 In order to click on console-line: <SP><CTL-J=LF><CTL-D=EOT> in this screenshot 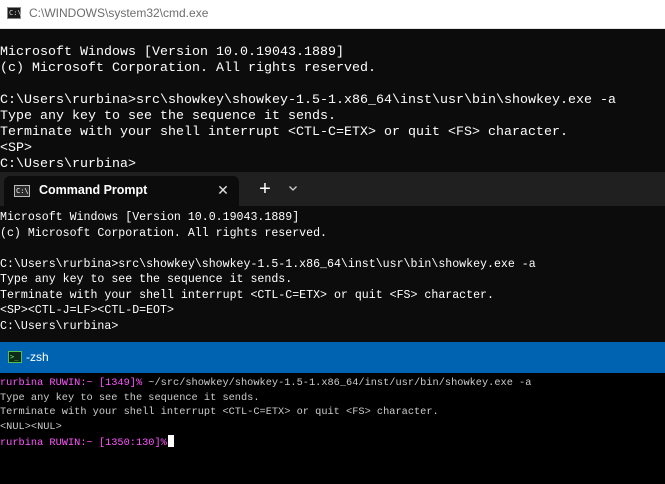, I will do `click(87, 310)`.